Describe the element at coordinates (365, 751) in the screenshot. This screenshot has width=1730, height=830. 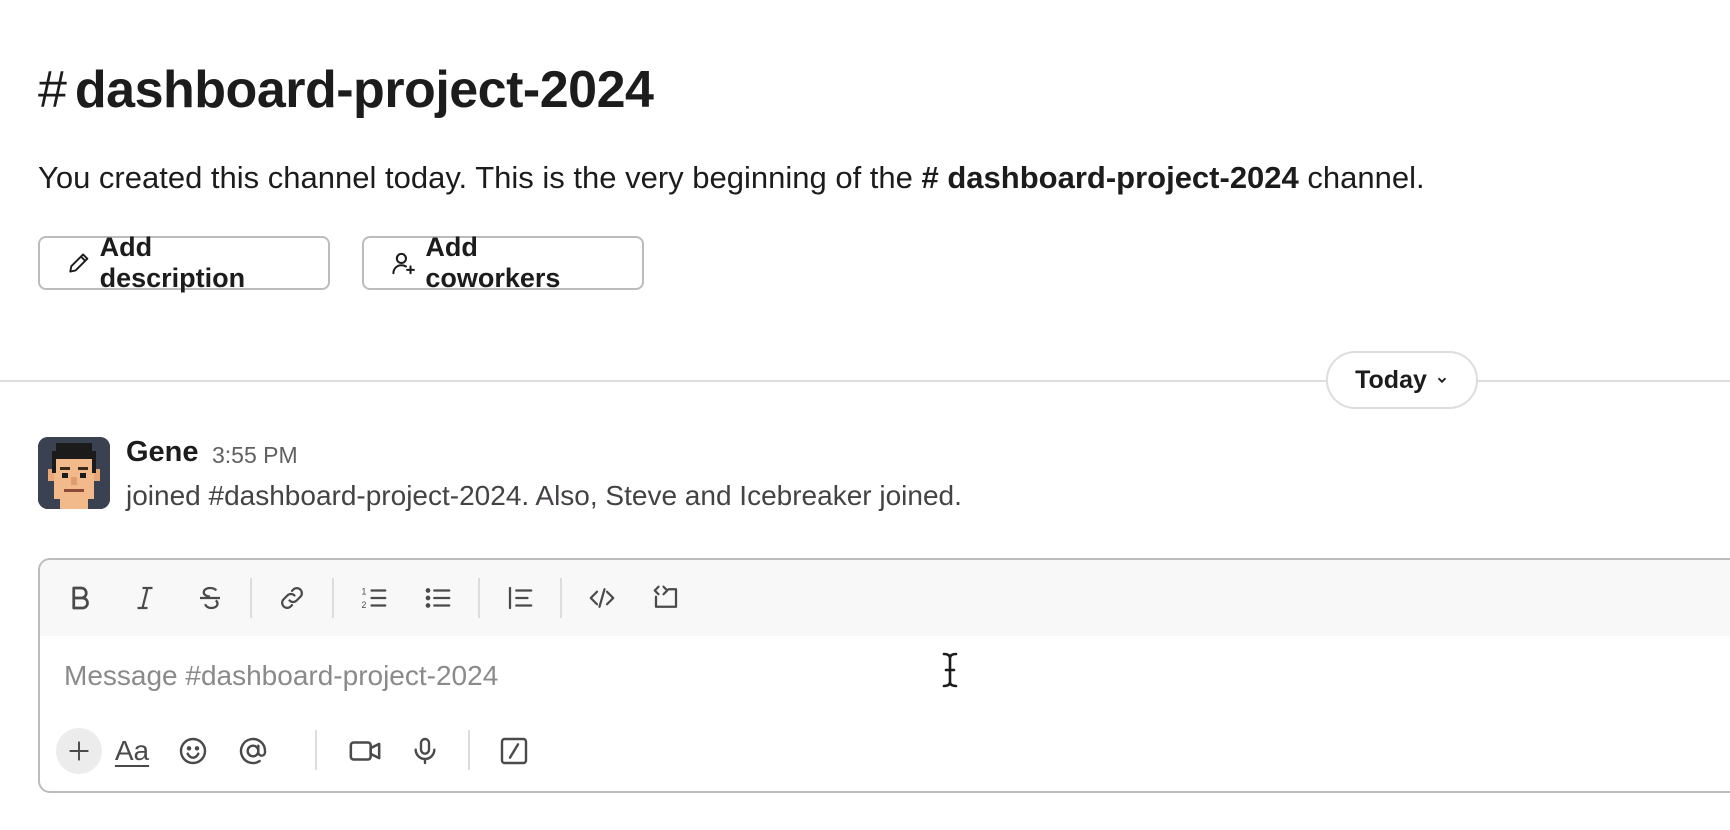
I see `video-icon` at that location.